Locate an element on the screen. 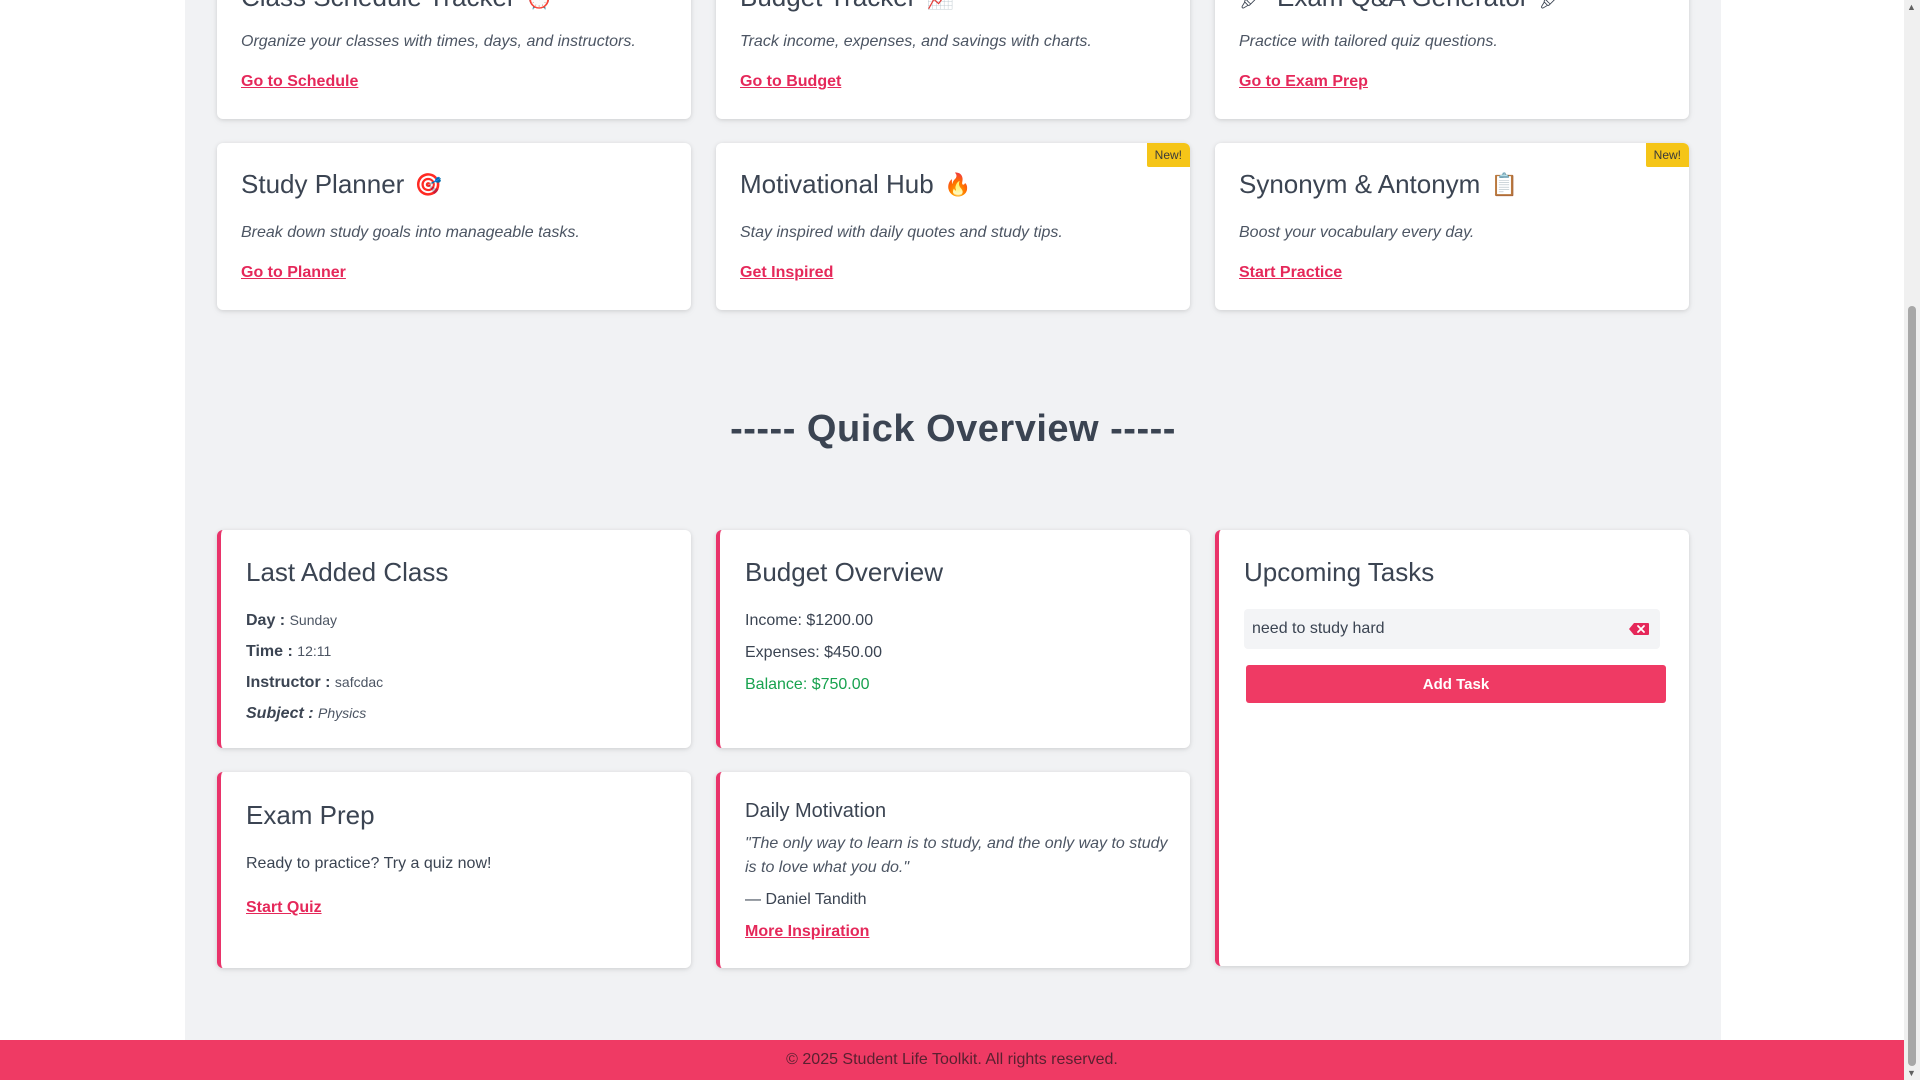 This screenshot has width=1920, height=1080. card-description: Boost your vocabulary every day. is located at coordinates (1357, 232).